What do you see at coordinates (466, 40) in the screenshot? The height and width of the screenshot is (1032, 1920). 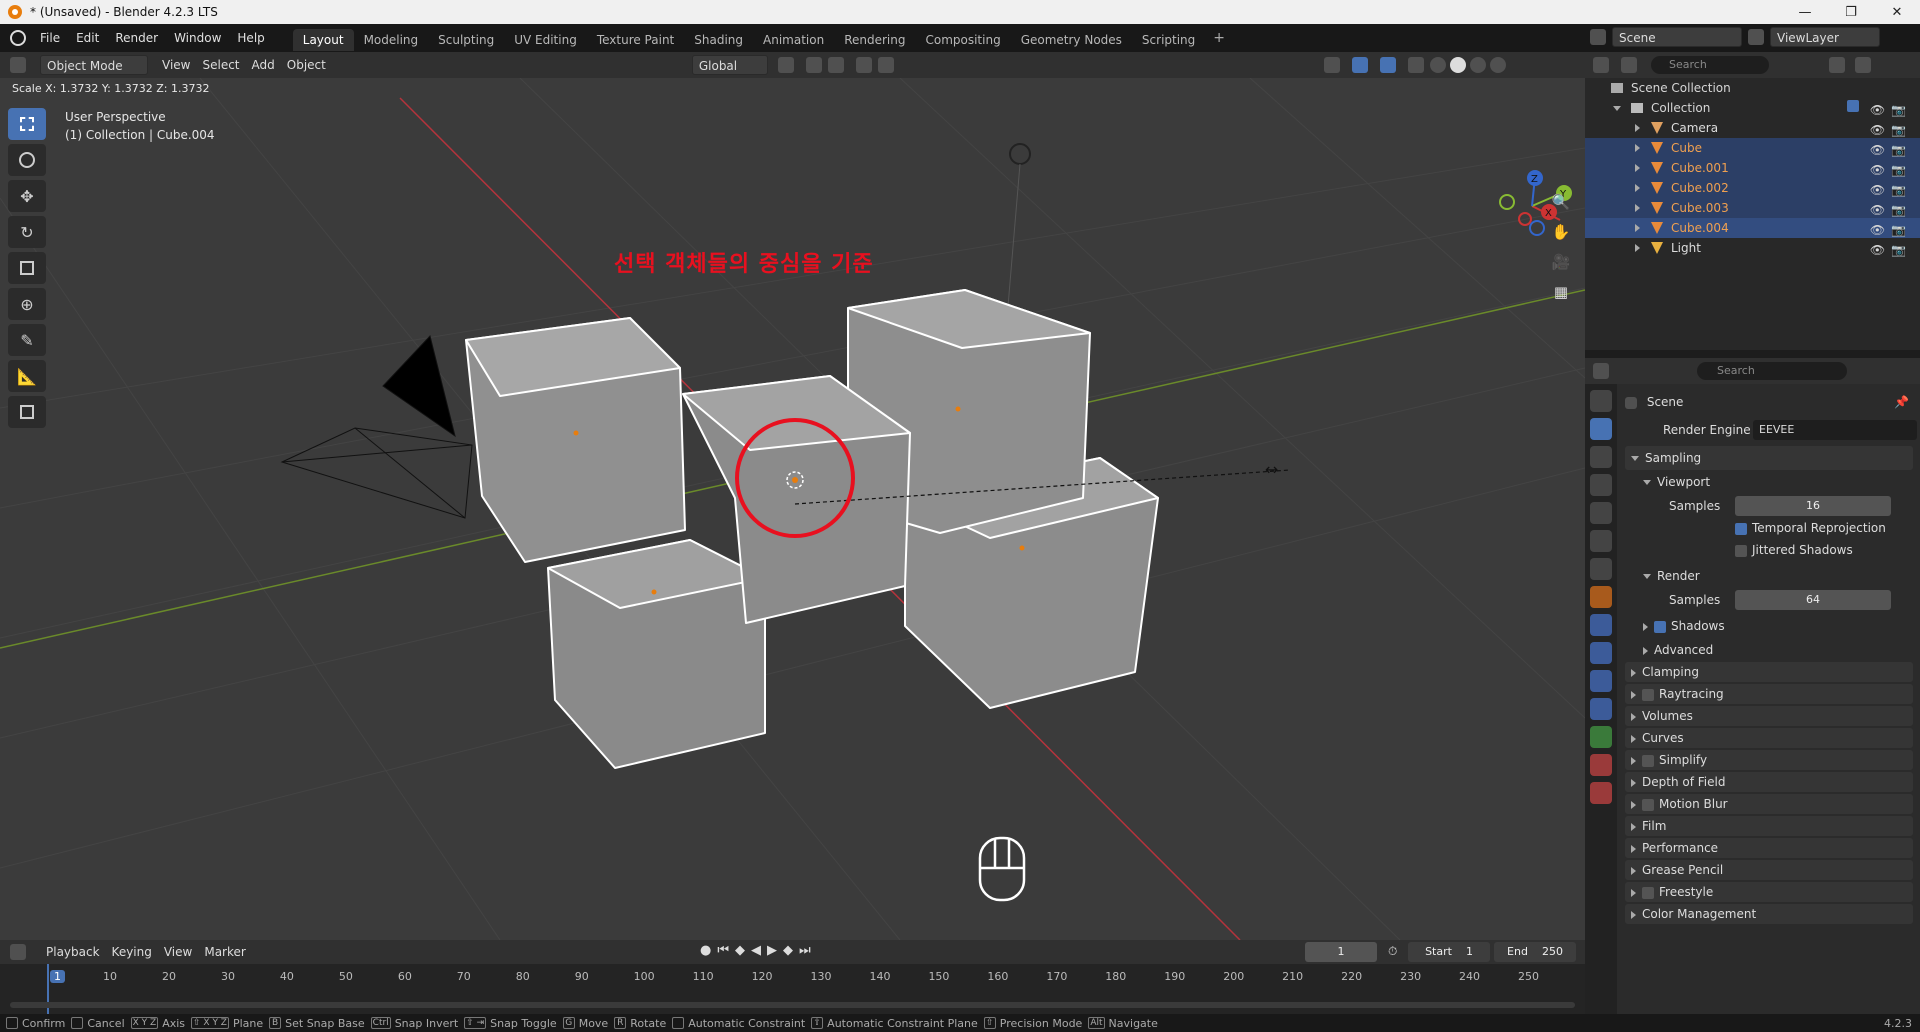 I see `tab-sculpting: Sculpting` at bounding box center [466, 40].